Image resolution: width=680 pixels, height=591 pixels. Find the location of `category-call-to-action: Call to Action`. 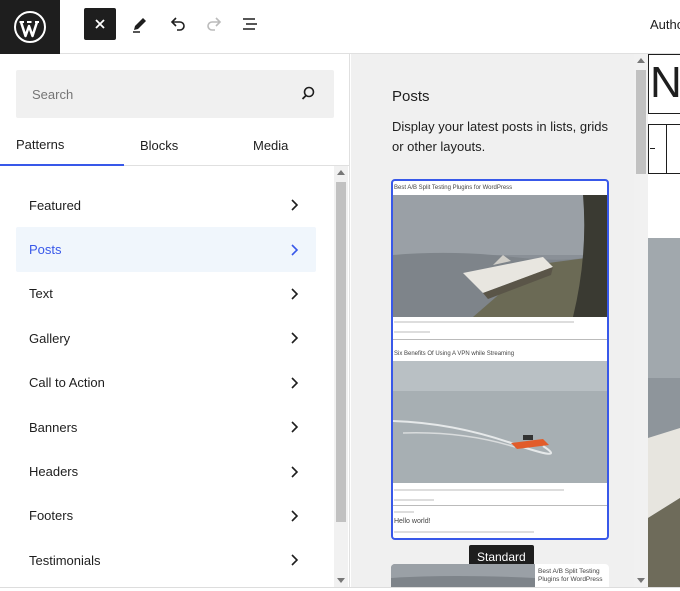

category-call-to-action: Call to Action is located at coordinates (166, 383).